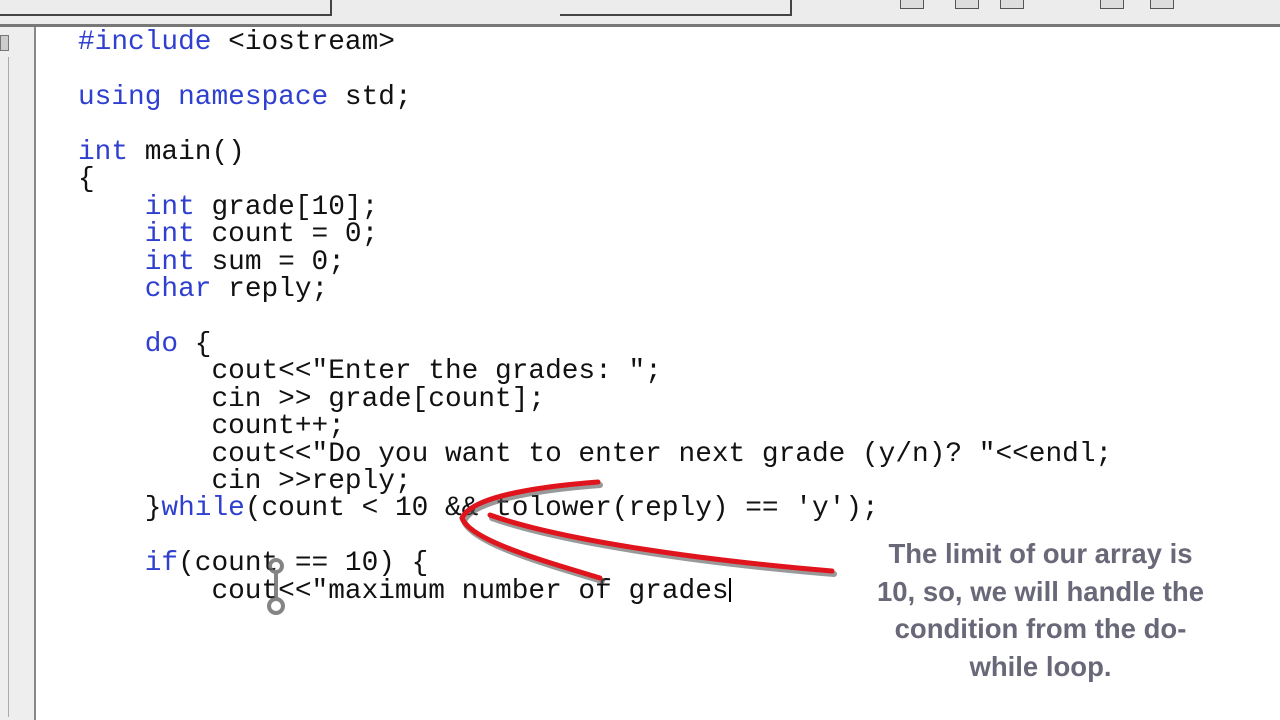  Describe the element at coordinates (1040, 628) in the screenshot. I see `annotation-line: condition from the do-` at that location.